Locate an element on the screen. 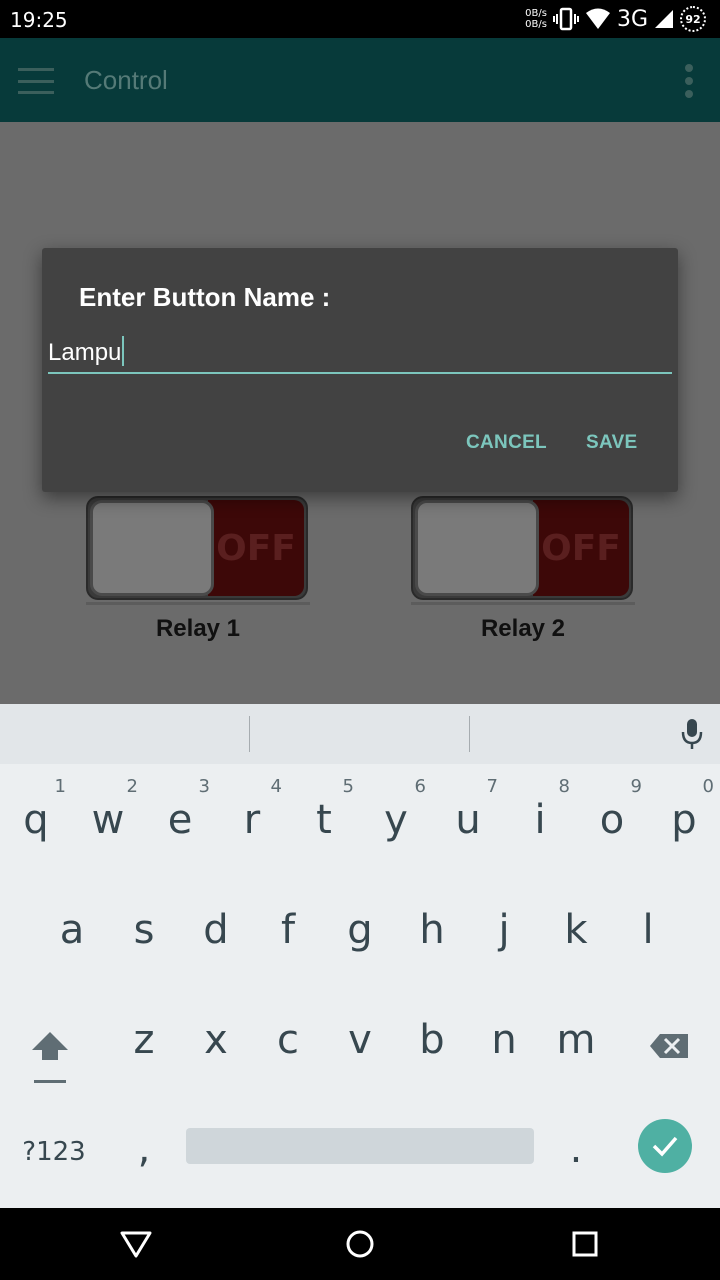 This screenshot has height=1280, width=720. network-speed: 0B/s 0B/s is located at coordinates (536, 19).